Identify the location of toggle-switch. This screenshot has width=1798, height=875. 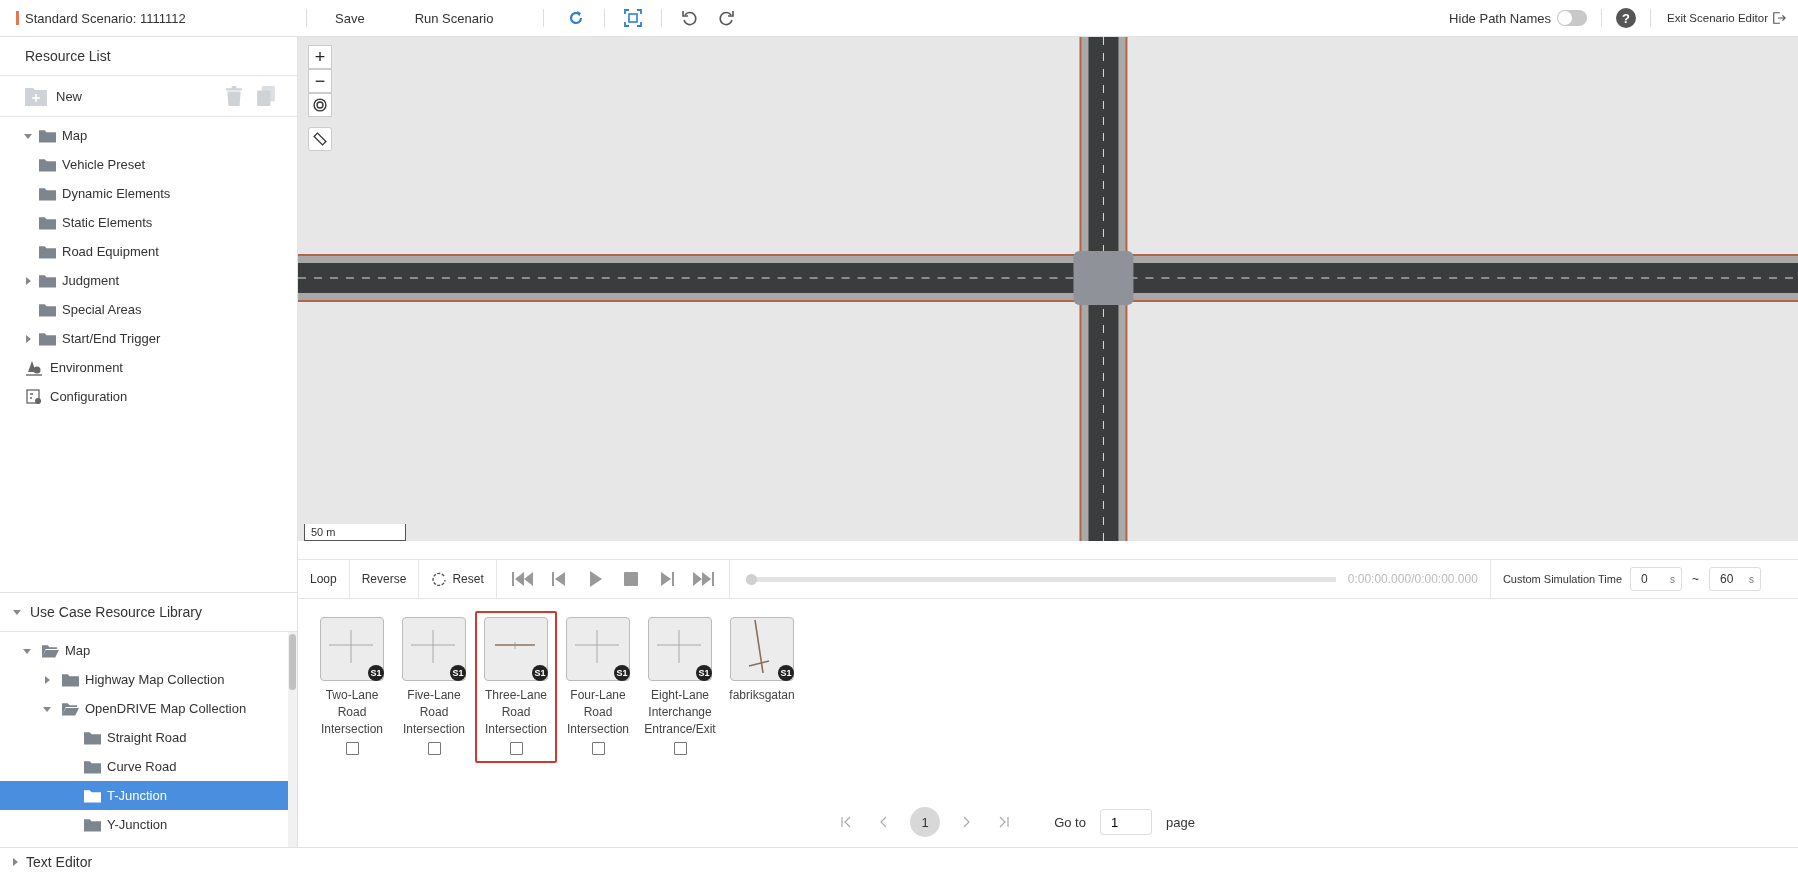
(1572, 18).